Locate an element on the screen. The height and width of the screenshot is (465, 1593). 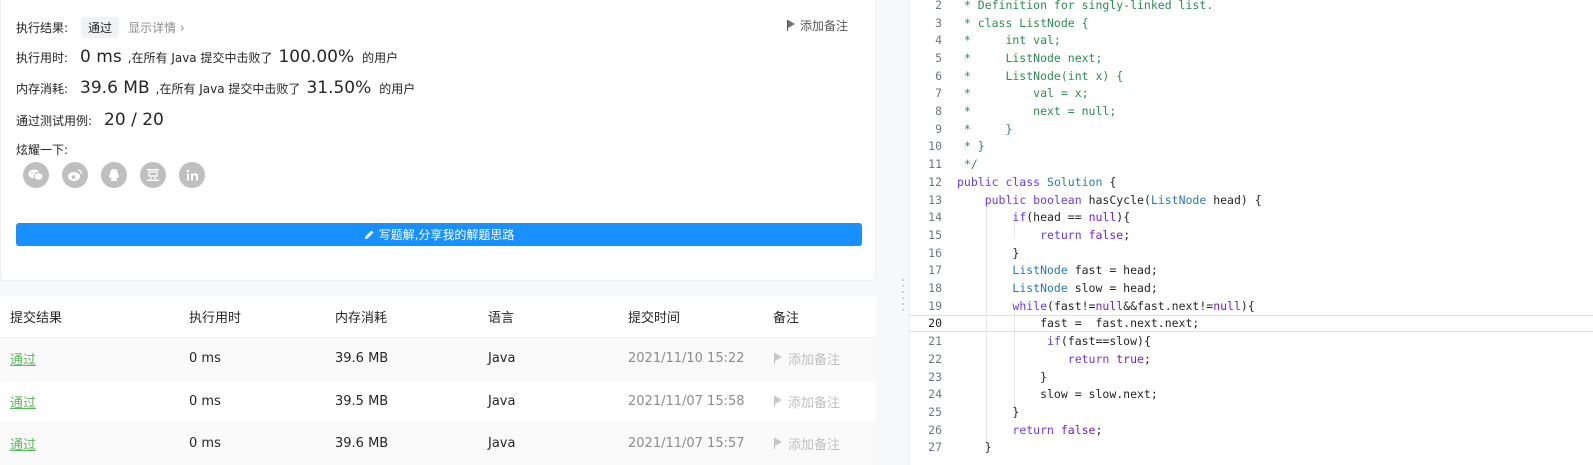
line-number: 5 is located at coordinates (938, 57).